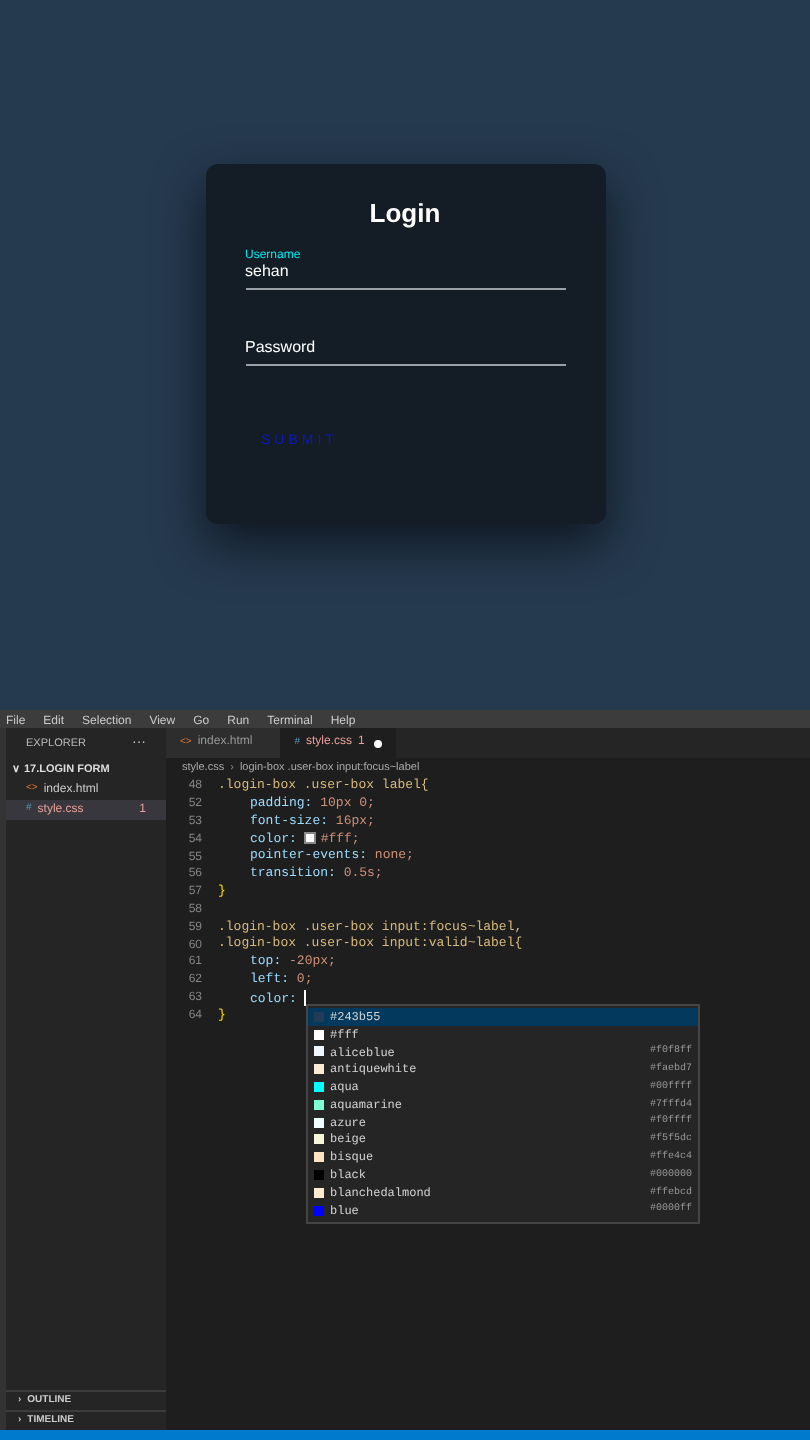  What do you see at coordinates (268, 272) in the screenshot?
I see `field-value: sehan` at bounding box center [268, 272].